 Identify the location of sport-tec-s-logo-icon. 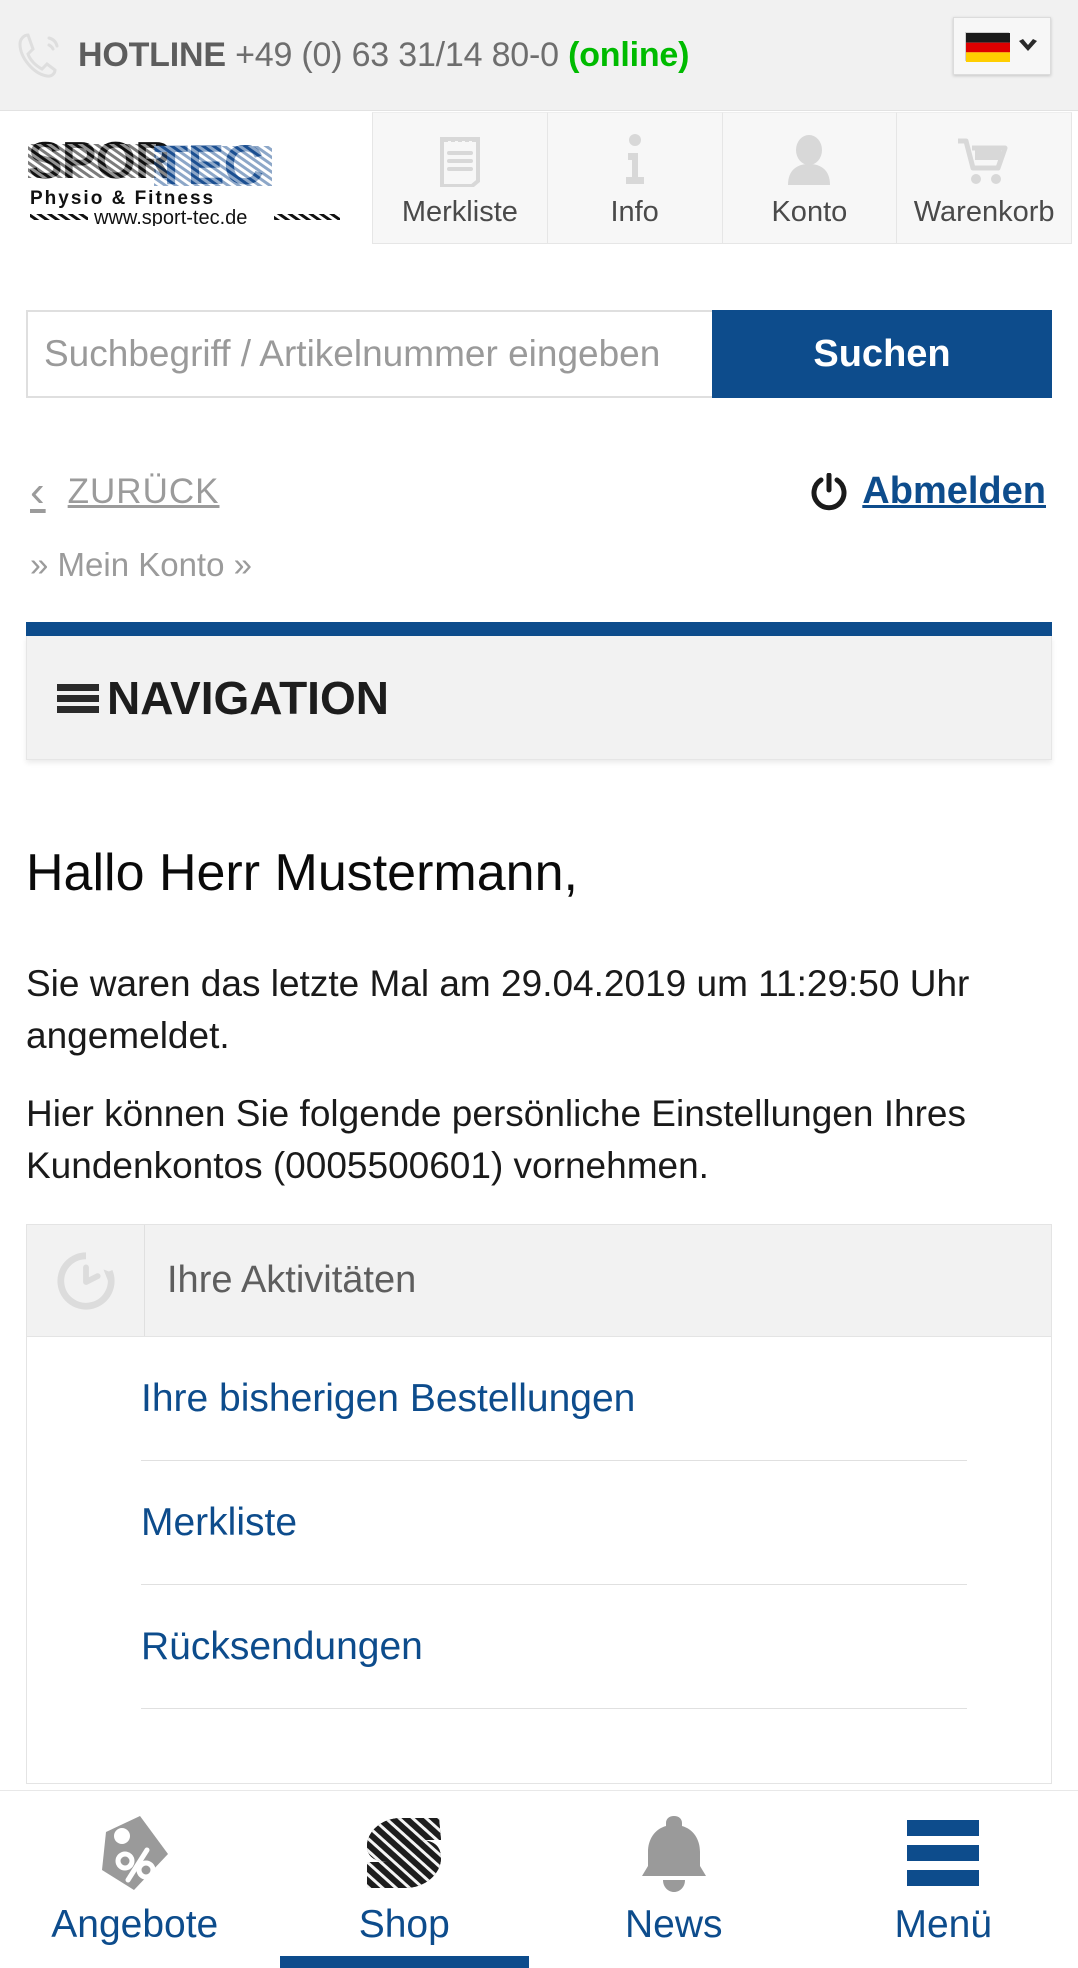
(404, 1853).